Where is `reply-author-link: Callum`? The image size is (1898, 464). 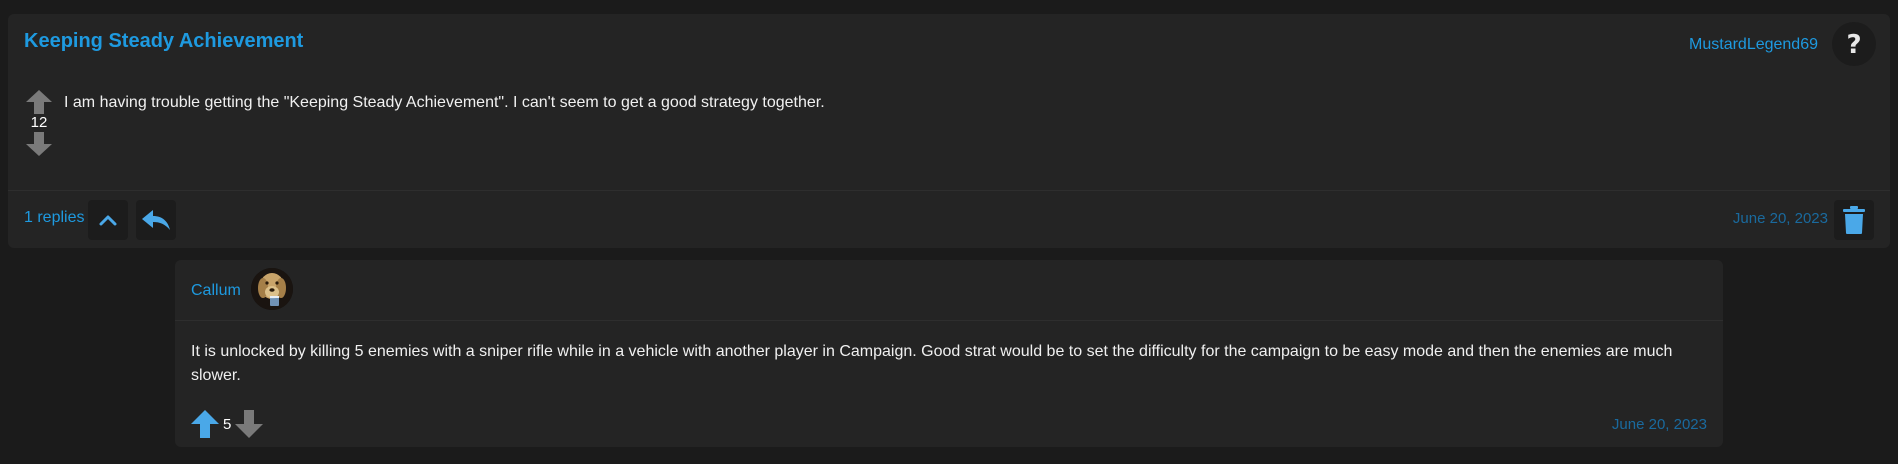
reply-author-link: Callum is located at coordinates (216, 291).